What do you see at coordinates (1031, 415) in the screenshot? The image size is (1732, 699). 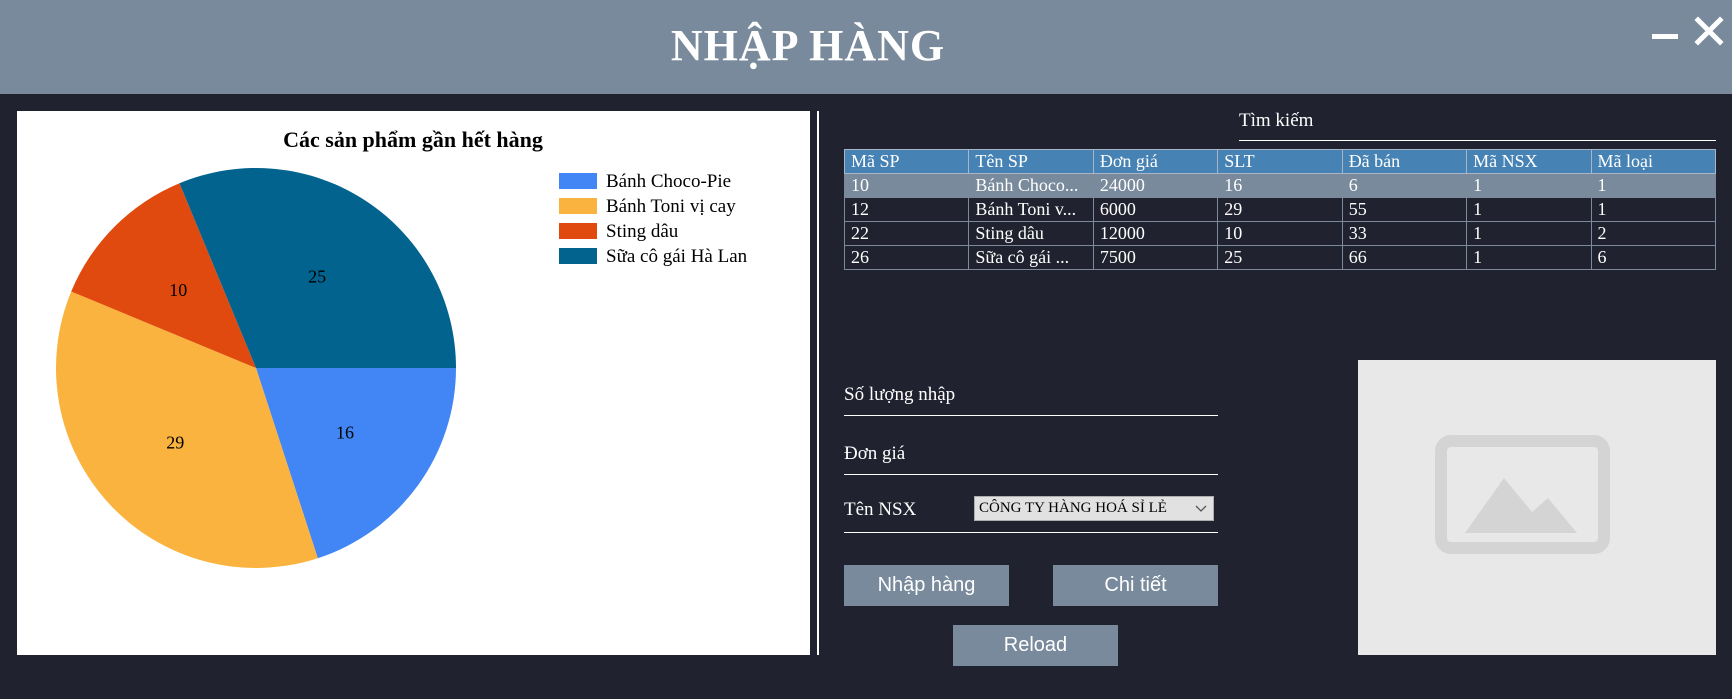 I see `qty-underline` at bounding box center [1031, 415].